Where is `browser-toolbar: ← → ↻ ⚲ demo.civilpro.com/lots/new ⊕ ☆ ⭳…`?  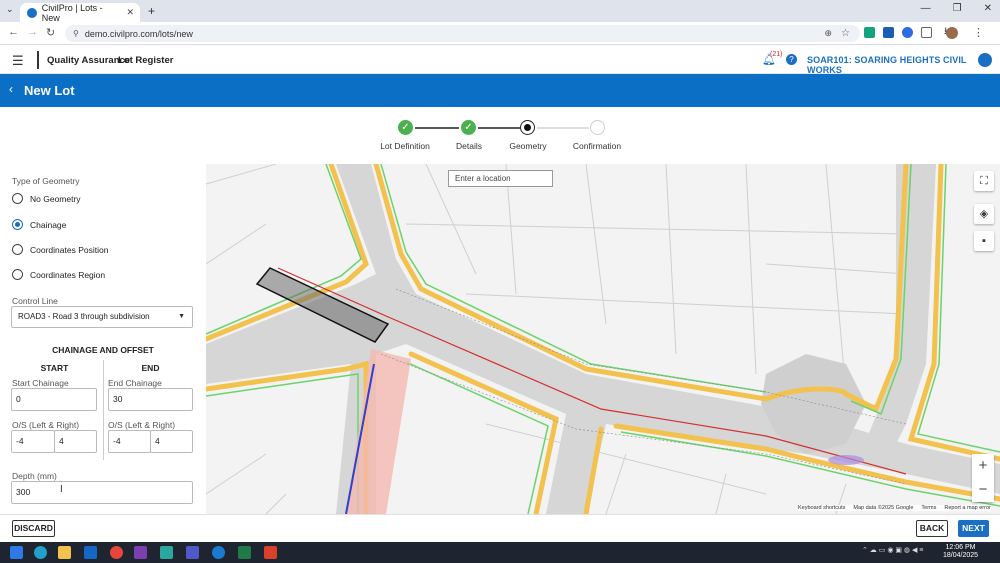 browser-toolbar: ← → ↻ ⚲ demo.civilpro.com/lots/new ⊕ ☆ ⭳… is located at coordinates (500, 33).